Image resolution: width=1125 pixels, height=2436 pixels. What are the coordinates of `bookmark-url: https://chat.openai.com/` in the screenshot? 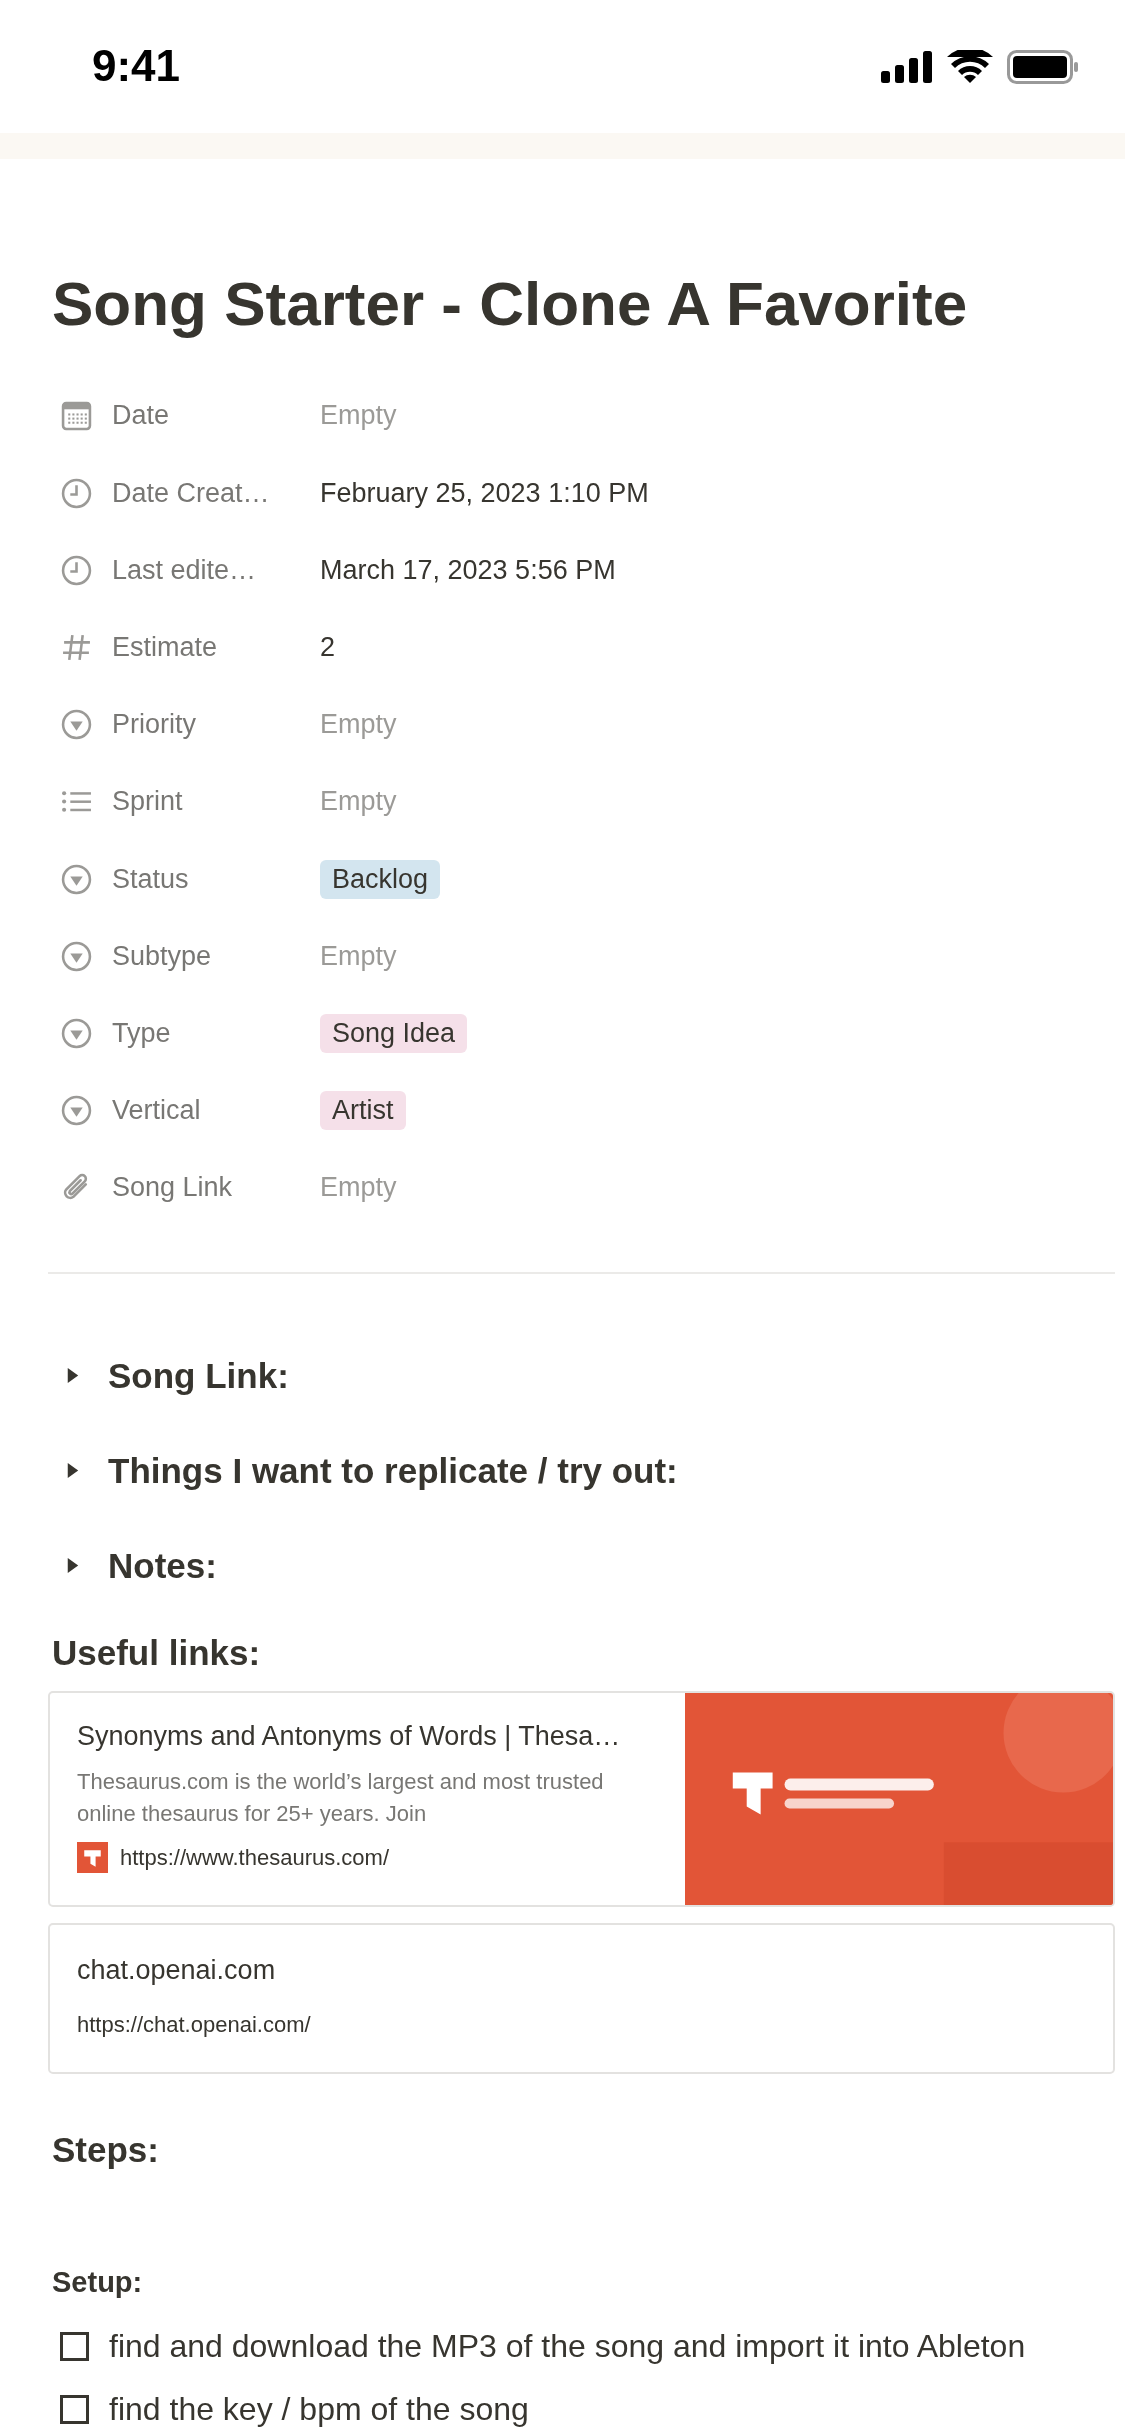 It's located at (194, 2025).